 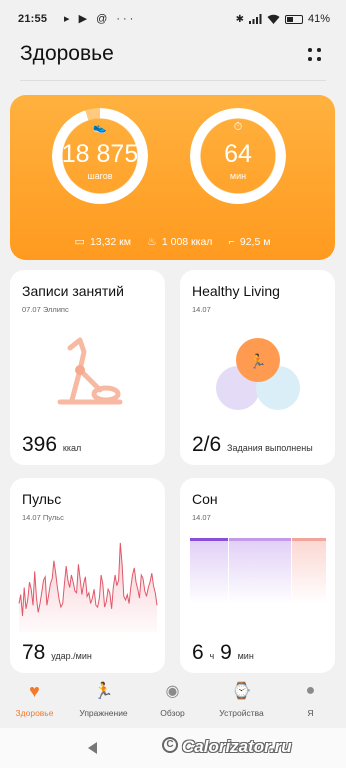 I want to click on bluetooth-icon: ✱, so click(x=239, y=19).